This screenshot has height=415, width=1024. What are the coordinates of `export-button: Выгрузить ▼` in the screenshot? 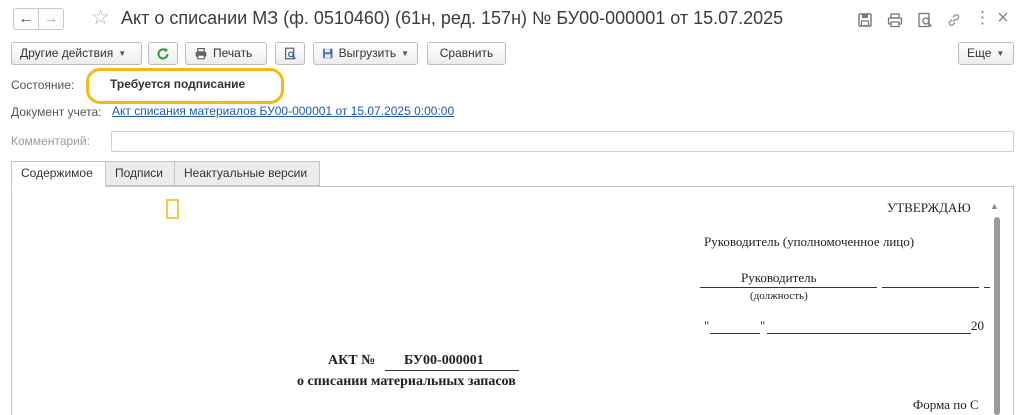 It's located at (365, 53).